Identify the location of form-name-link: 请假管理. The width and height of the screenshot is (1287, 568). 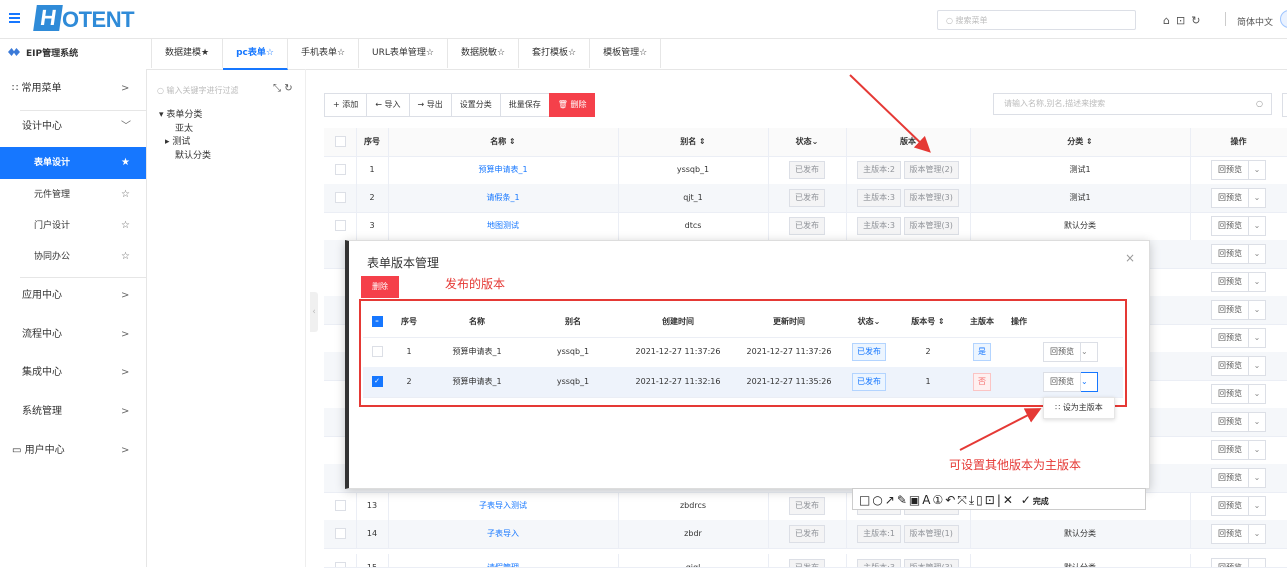
(503, 560).